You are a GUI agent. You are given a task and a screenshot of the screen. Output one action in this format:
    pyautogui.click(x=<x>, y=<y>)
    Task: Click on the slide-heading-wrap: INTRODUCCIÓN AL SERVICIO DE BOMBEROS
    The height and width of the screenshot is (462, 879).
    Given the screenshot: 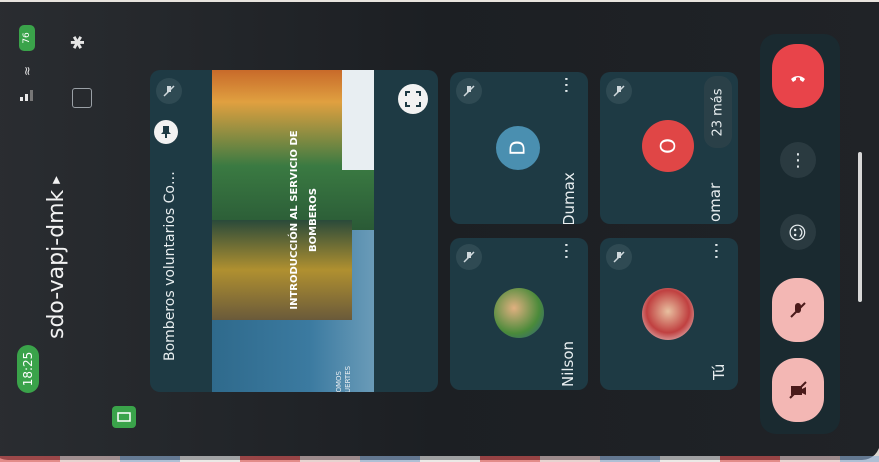 What is the action you would take?
    pyautogui.click(x=302, y=220)
    